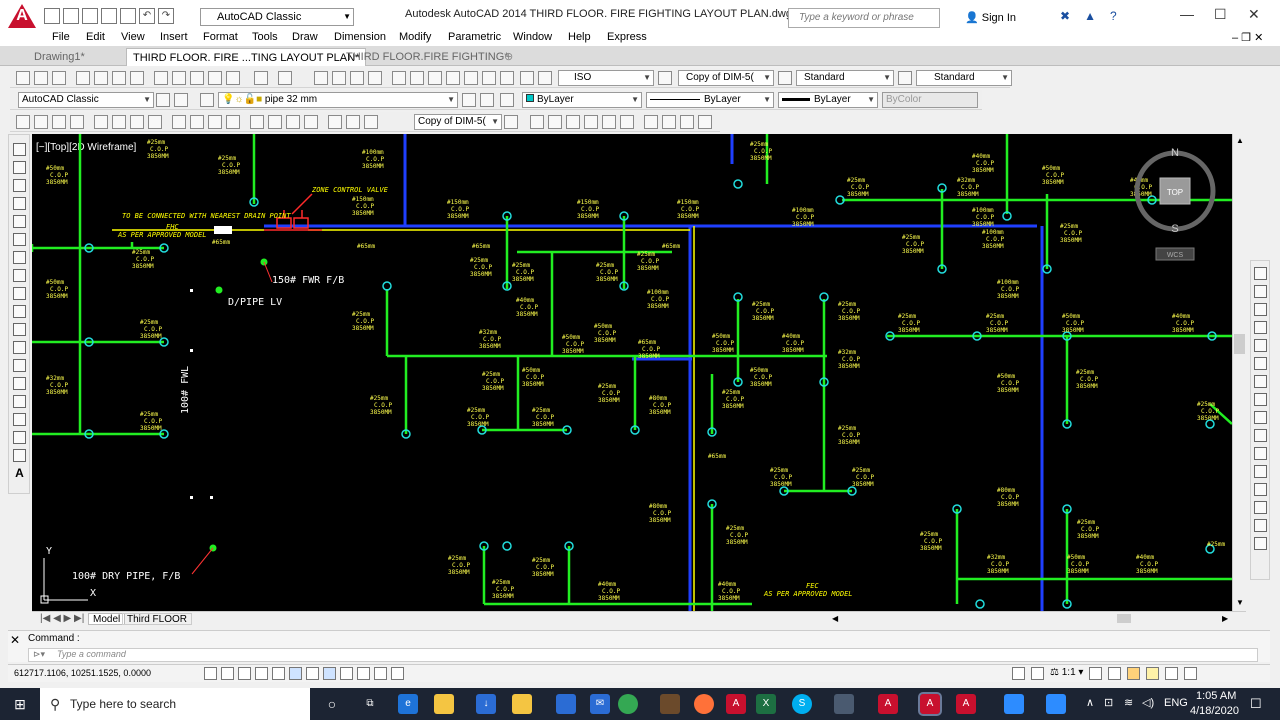  I want to click on tolerance-icon, so click(257, 122).